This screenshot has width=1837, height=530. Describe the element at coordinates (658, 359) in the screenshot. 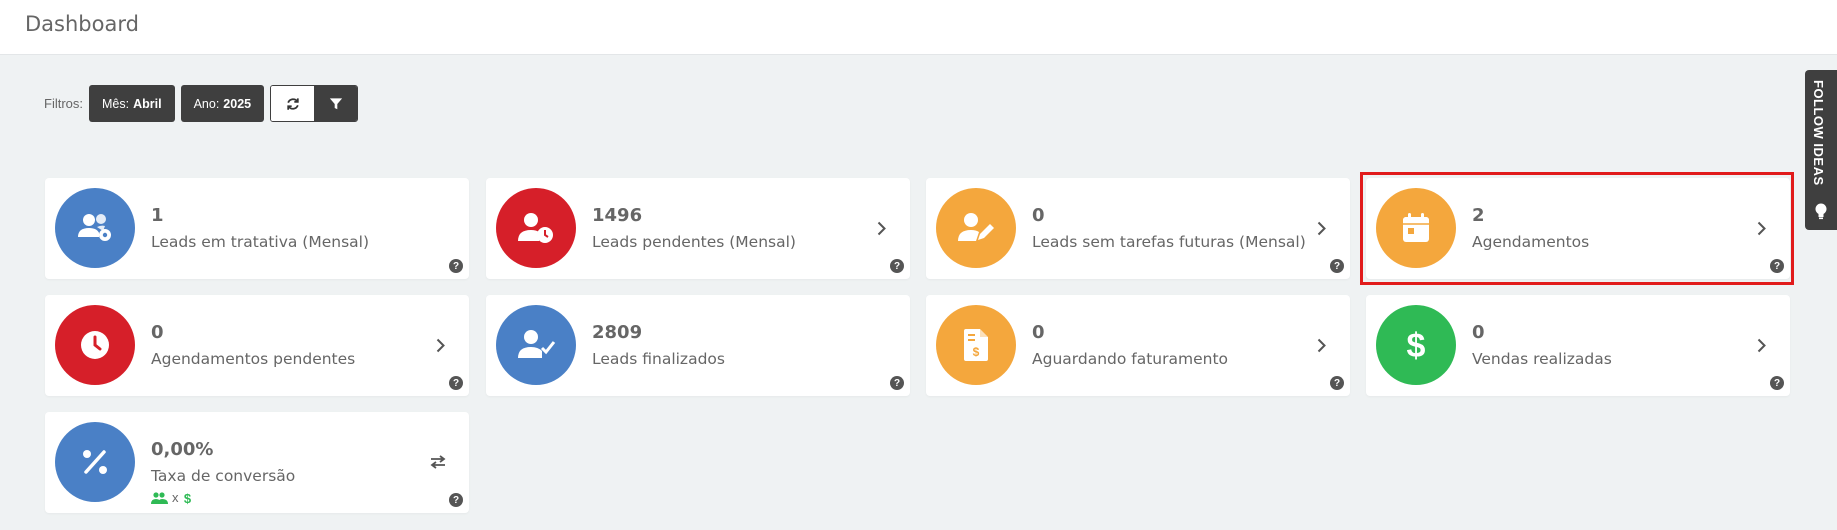

I see `card-label: Leads finalizados` at that location.